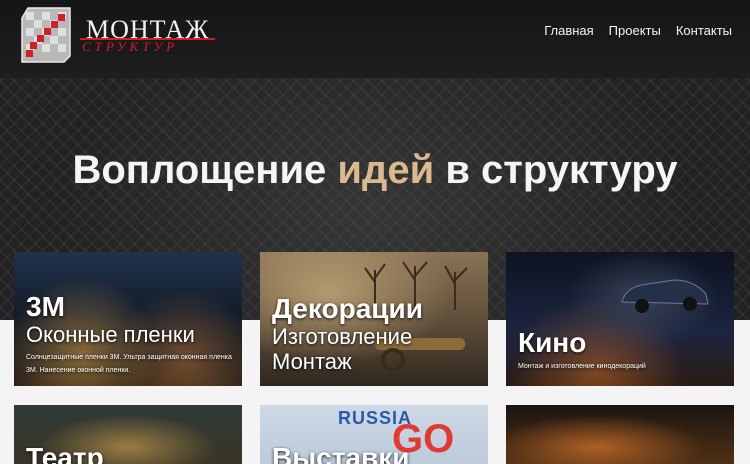  I want to click on card-theatre-text: Театр, so click(65, 453).